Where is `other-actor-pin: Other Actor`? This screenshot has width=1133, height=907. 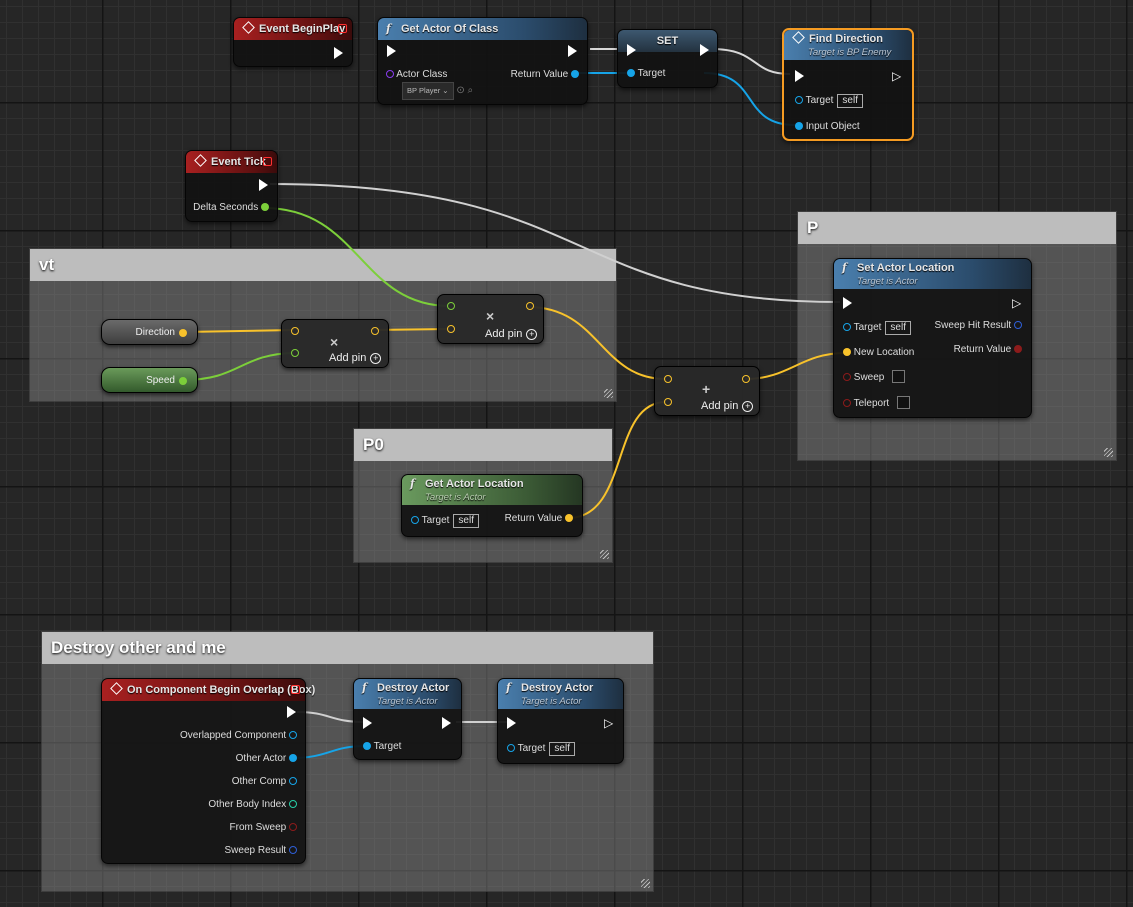 other-actor-pin: Other Actor is located at coordinates (266, 759).